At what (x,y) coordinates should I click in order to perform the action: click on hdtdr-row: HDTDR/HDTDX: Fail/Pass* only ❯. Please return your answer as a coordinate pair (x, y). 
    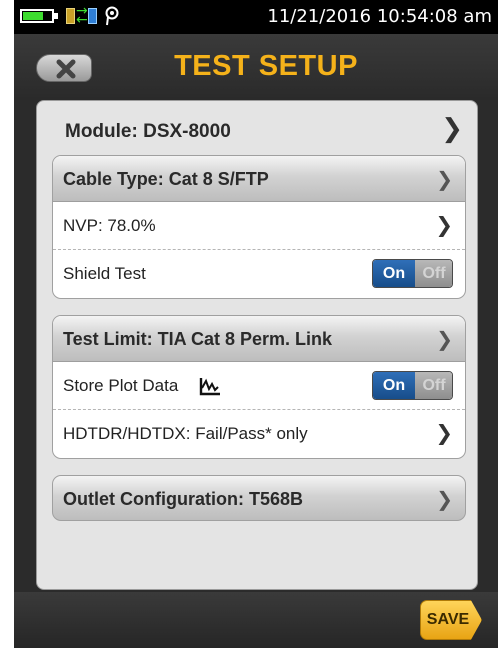
    Looking at the image, I should click on (259, 434).